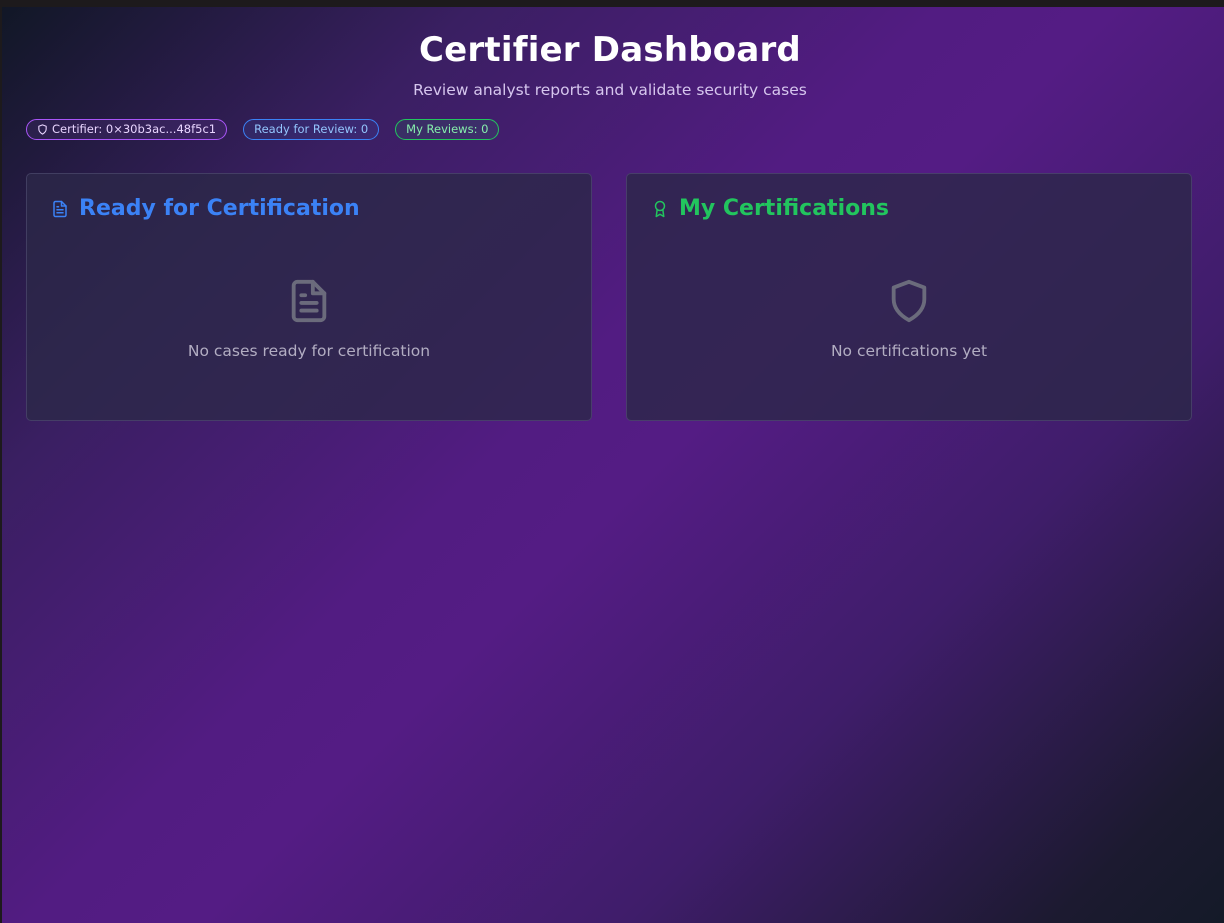 This screenshot has height=923, width=1224. What do you see at coordinates (219, 208) in the screenshot?
I see `ready-card-title: Ready for Certification` at bounding box center [219, 208].